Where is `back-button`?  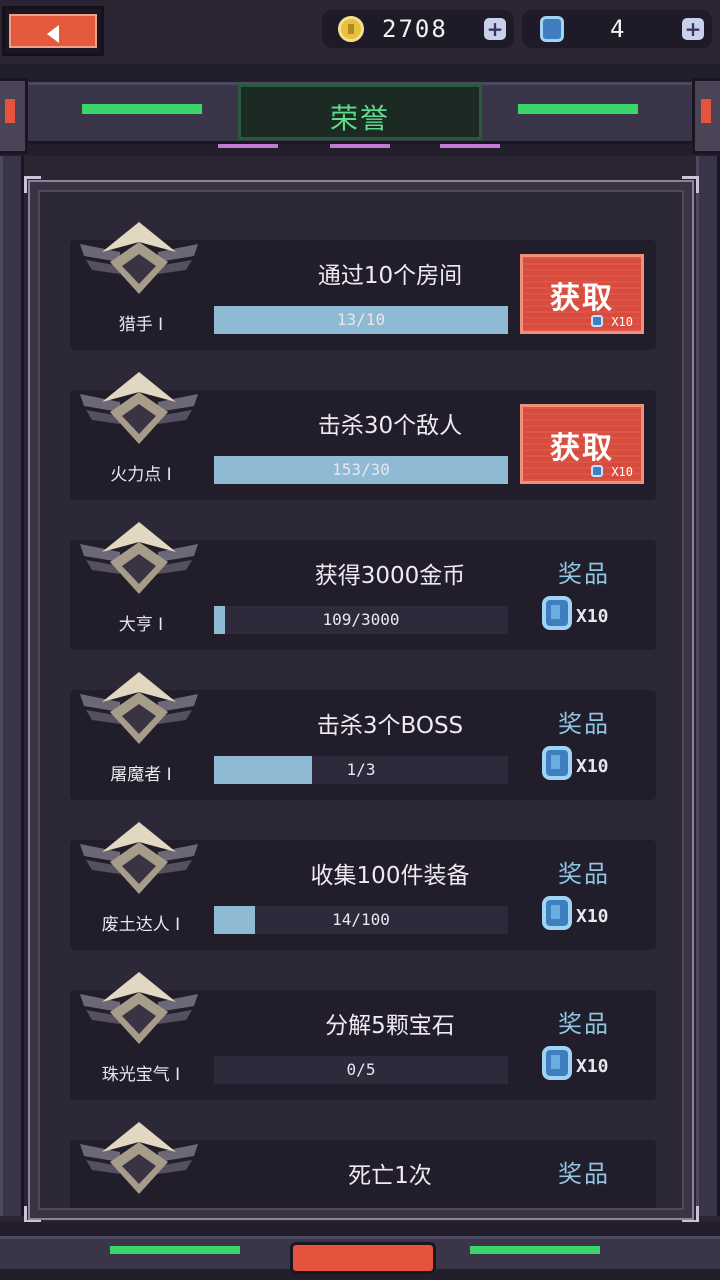
back-button is located at coordinates (53, 31).